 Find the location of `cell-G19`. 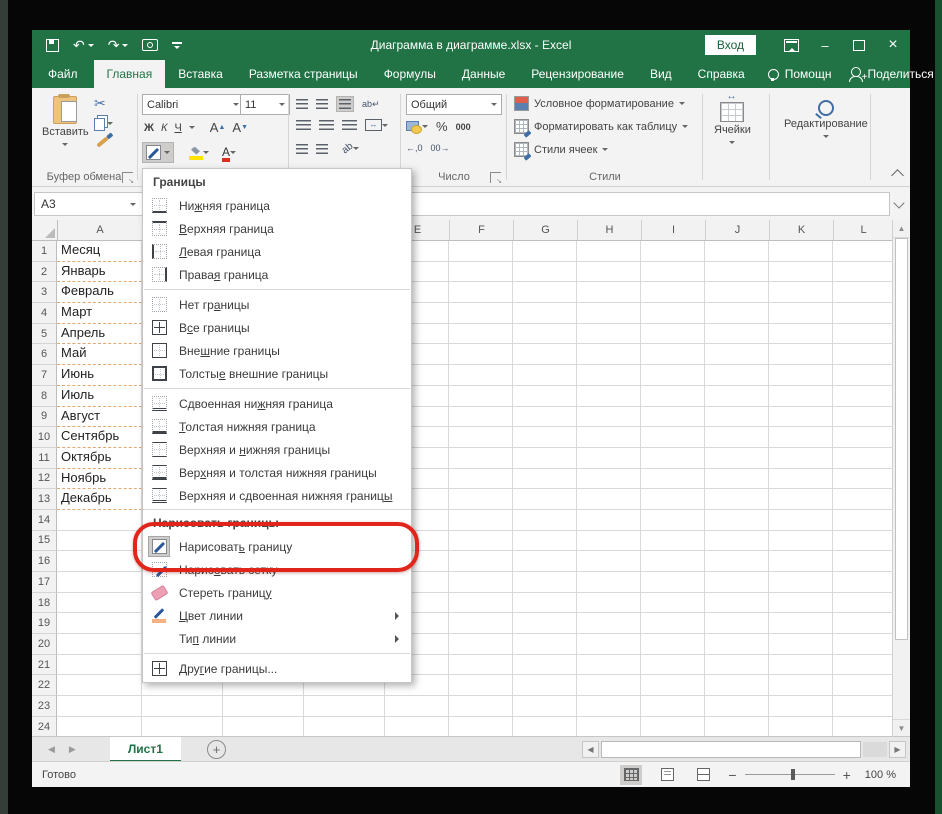

cell-G19 is located at coordinates (545, 624).